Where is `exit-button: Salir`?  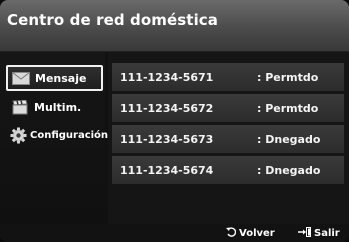
exit-button: Salir is located at coordinates (319, 233).